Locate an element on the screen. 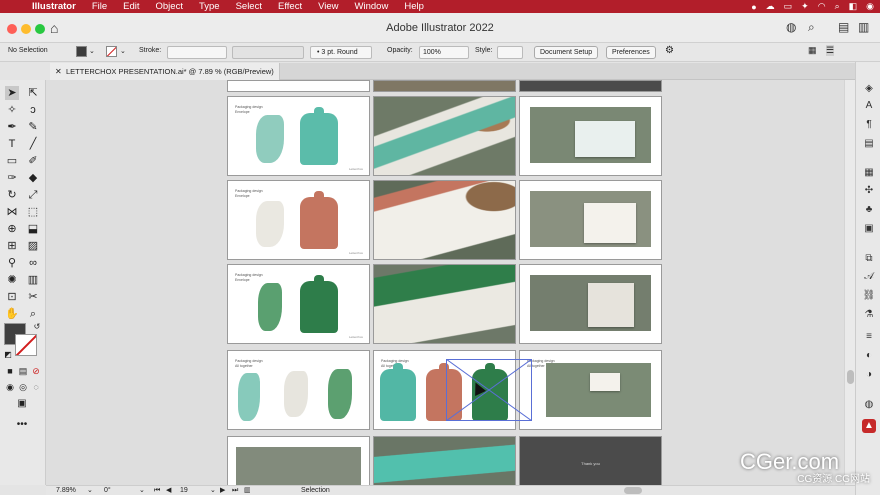 This screenshot has width=880, height=495. account-icon: ◍ is located at coordinates (791, 27).